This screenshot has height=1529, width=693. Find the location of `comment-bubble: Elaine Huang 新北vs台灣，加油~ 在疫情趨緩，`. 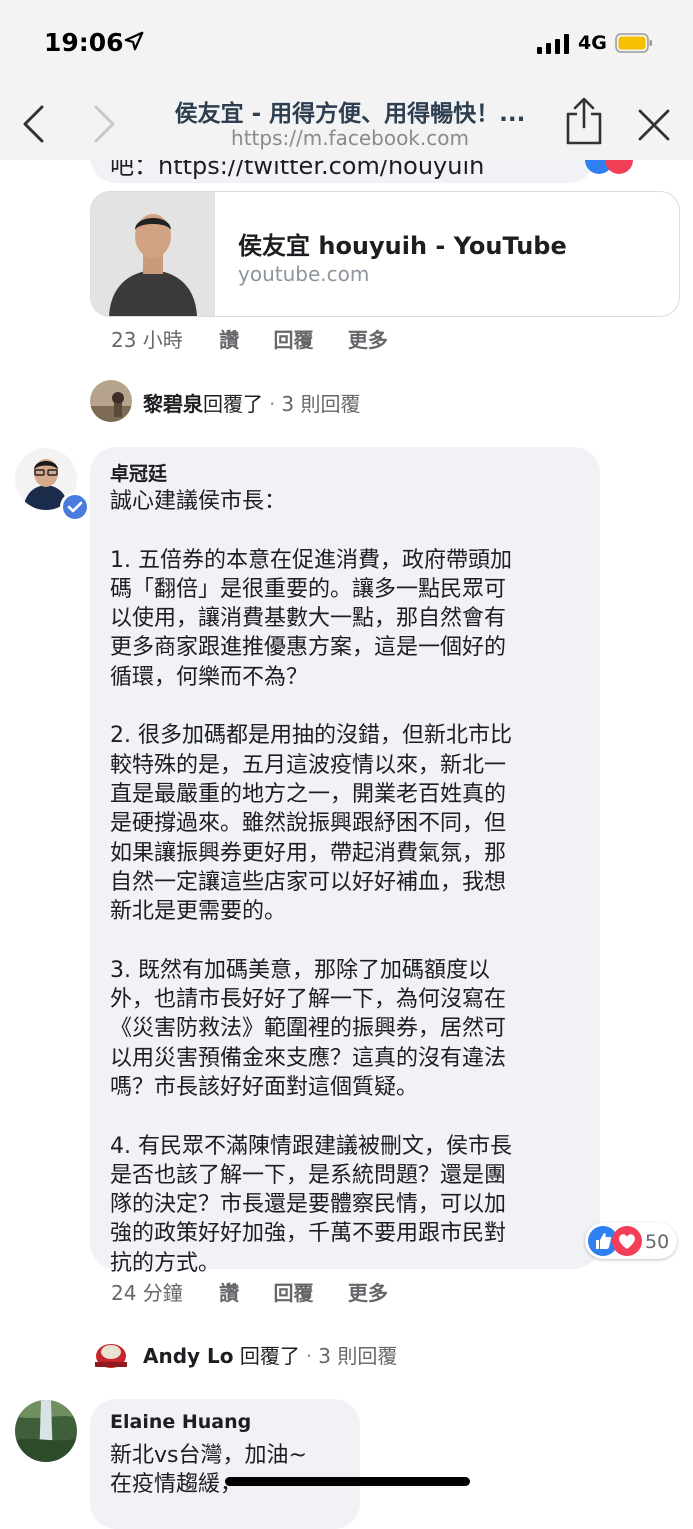

comment-bubble: Elaine Huang 新北vs台灣，加油~ 在疫情趨緩， is located at coordinates (225, 1464).